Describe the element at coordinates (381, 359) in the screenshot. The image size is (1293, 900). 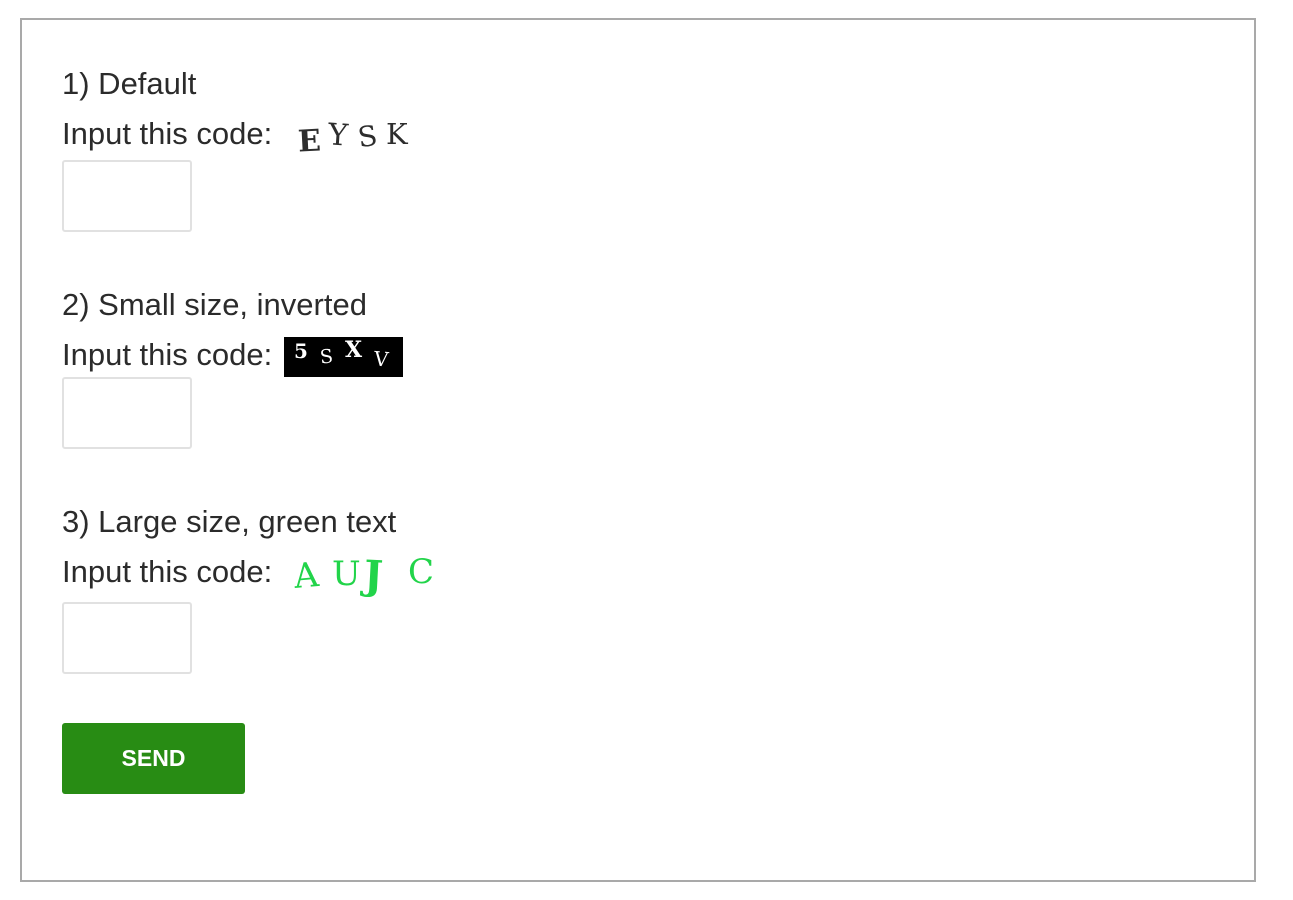
I see `captcha-char: V` at that location.